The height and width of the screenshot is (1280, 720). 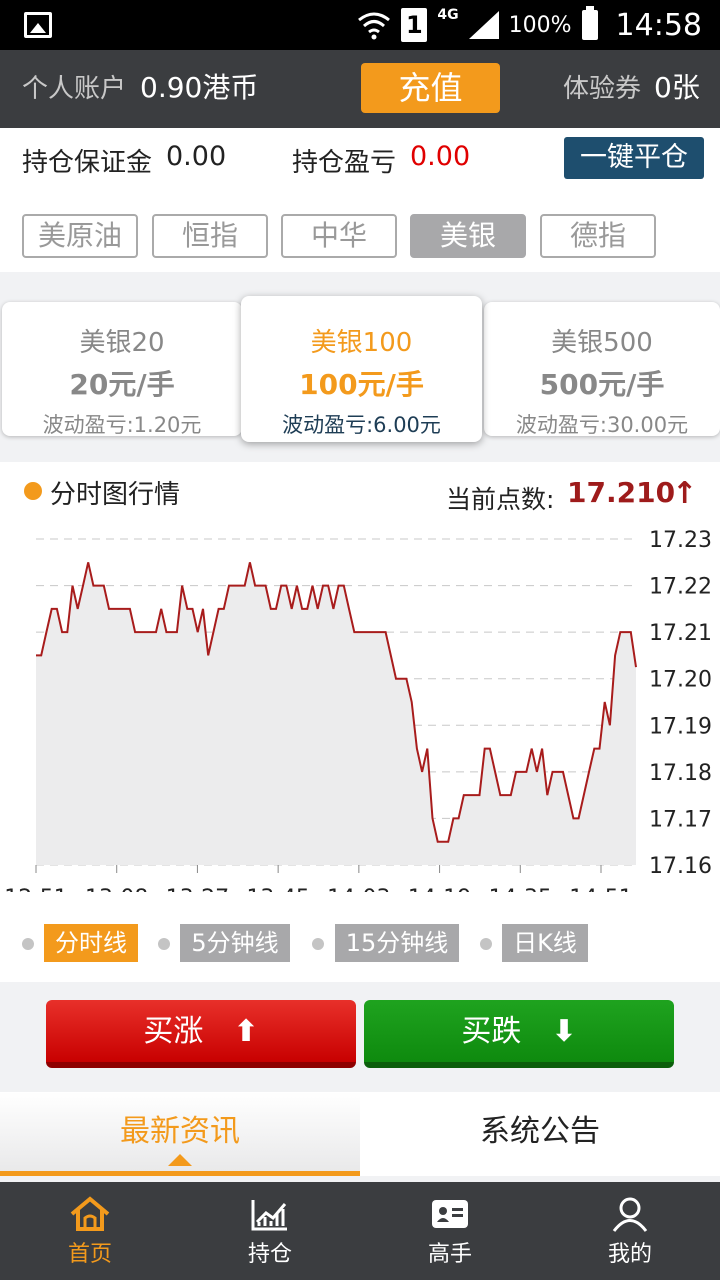 I want to click on close-all-button: 一键平仓, so click(x=634, y=158).